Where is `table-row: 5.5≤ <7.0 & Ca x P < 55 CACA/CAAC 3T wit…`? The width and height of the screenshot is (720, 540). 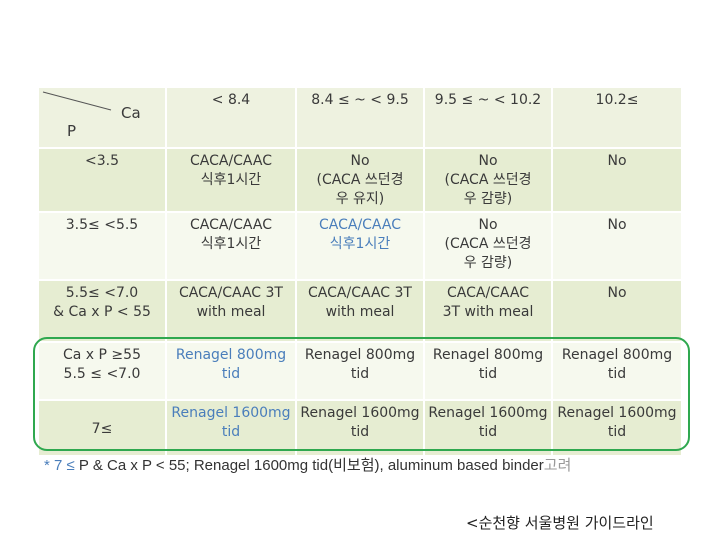 table-row: 5.5≤ <7.0 & Ca x P < 55 CACA/CAAC 3T wit… is located at coordinates (360, 311).